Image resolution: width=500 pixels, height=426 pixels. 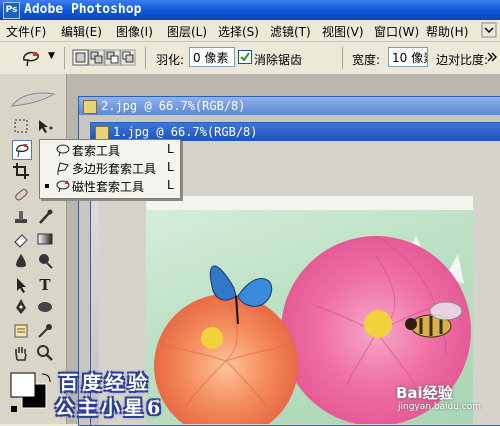 I want to click on marquee-tool-icon, so click(x=21, y=127).